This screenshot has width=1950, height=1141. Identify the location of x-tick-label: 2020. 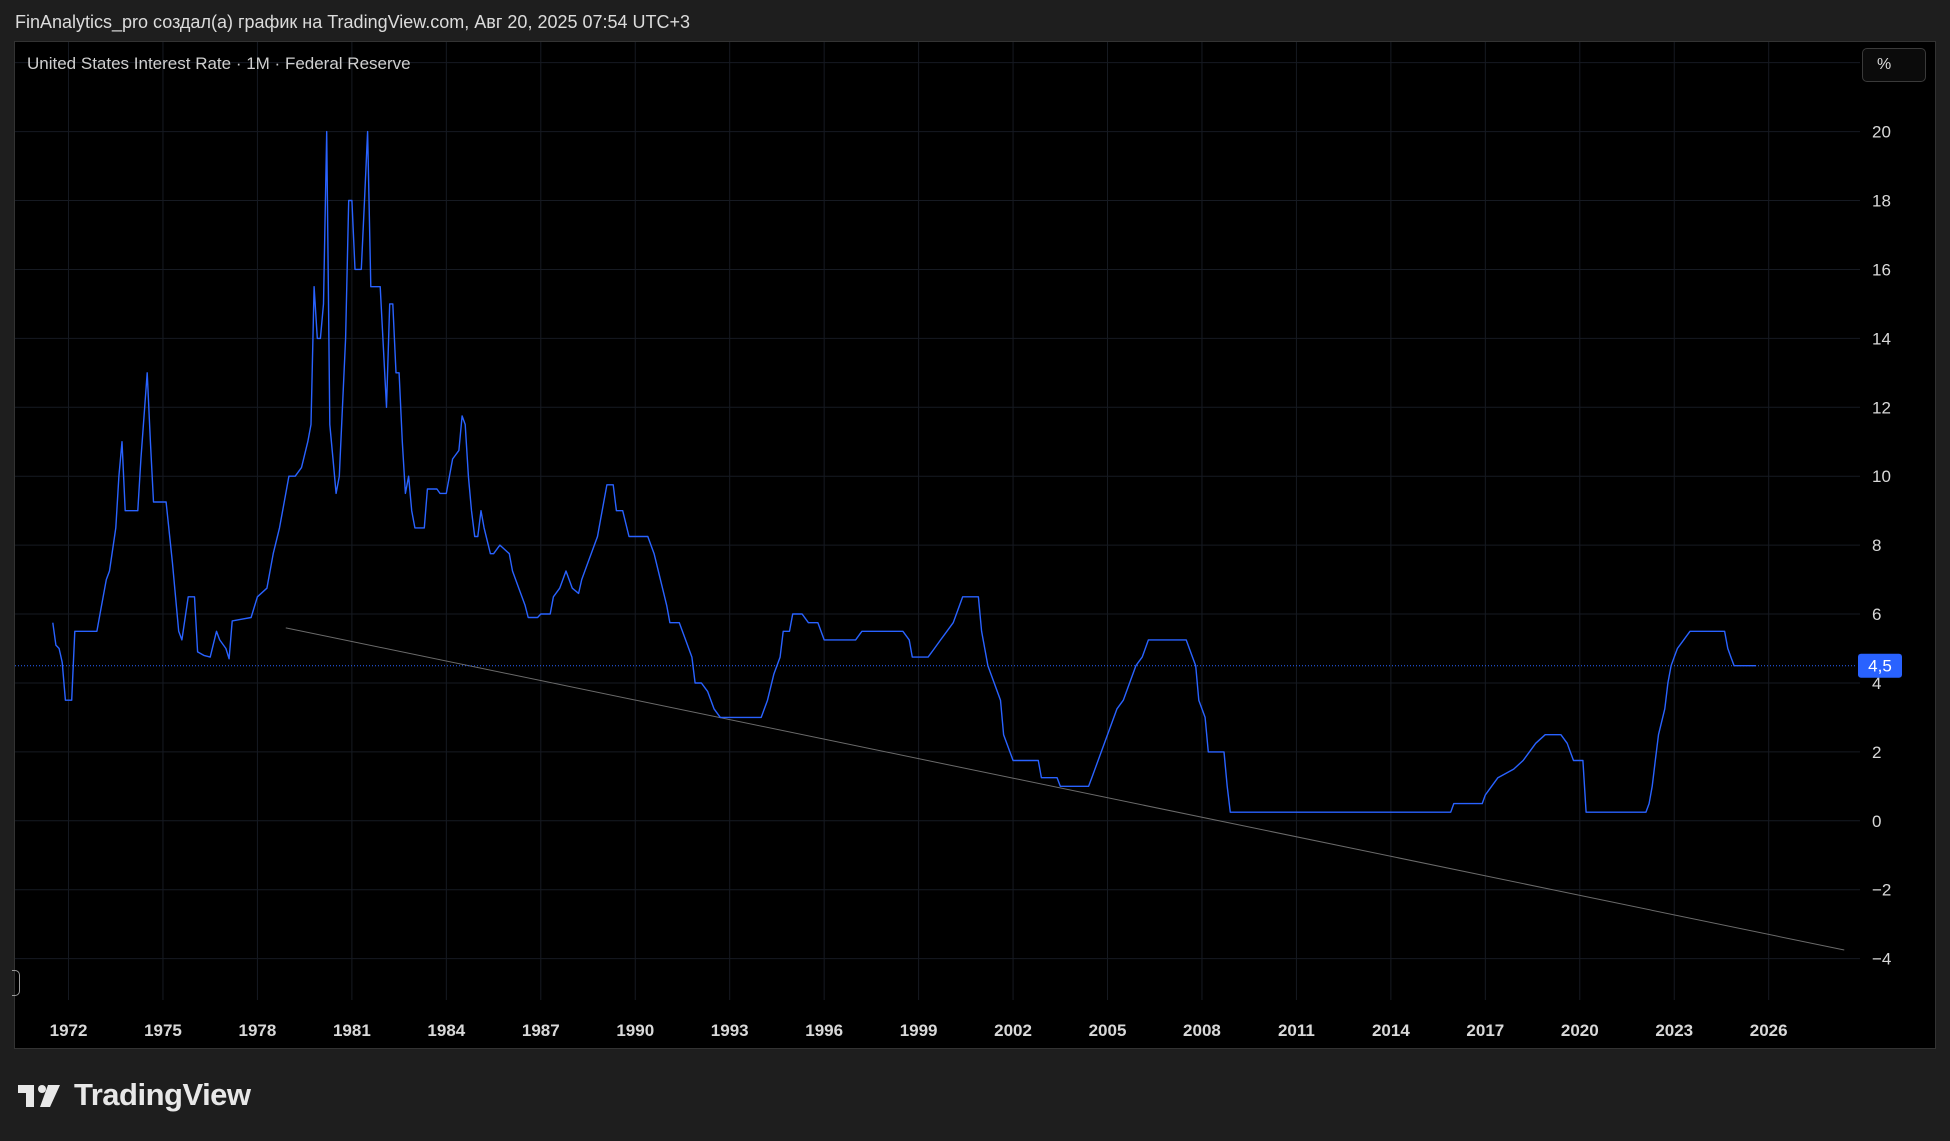
(1580, 1030).